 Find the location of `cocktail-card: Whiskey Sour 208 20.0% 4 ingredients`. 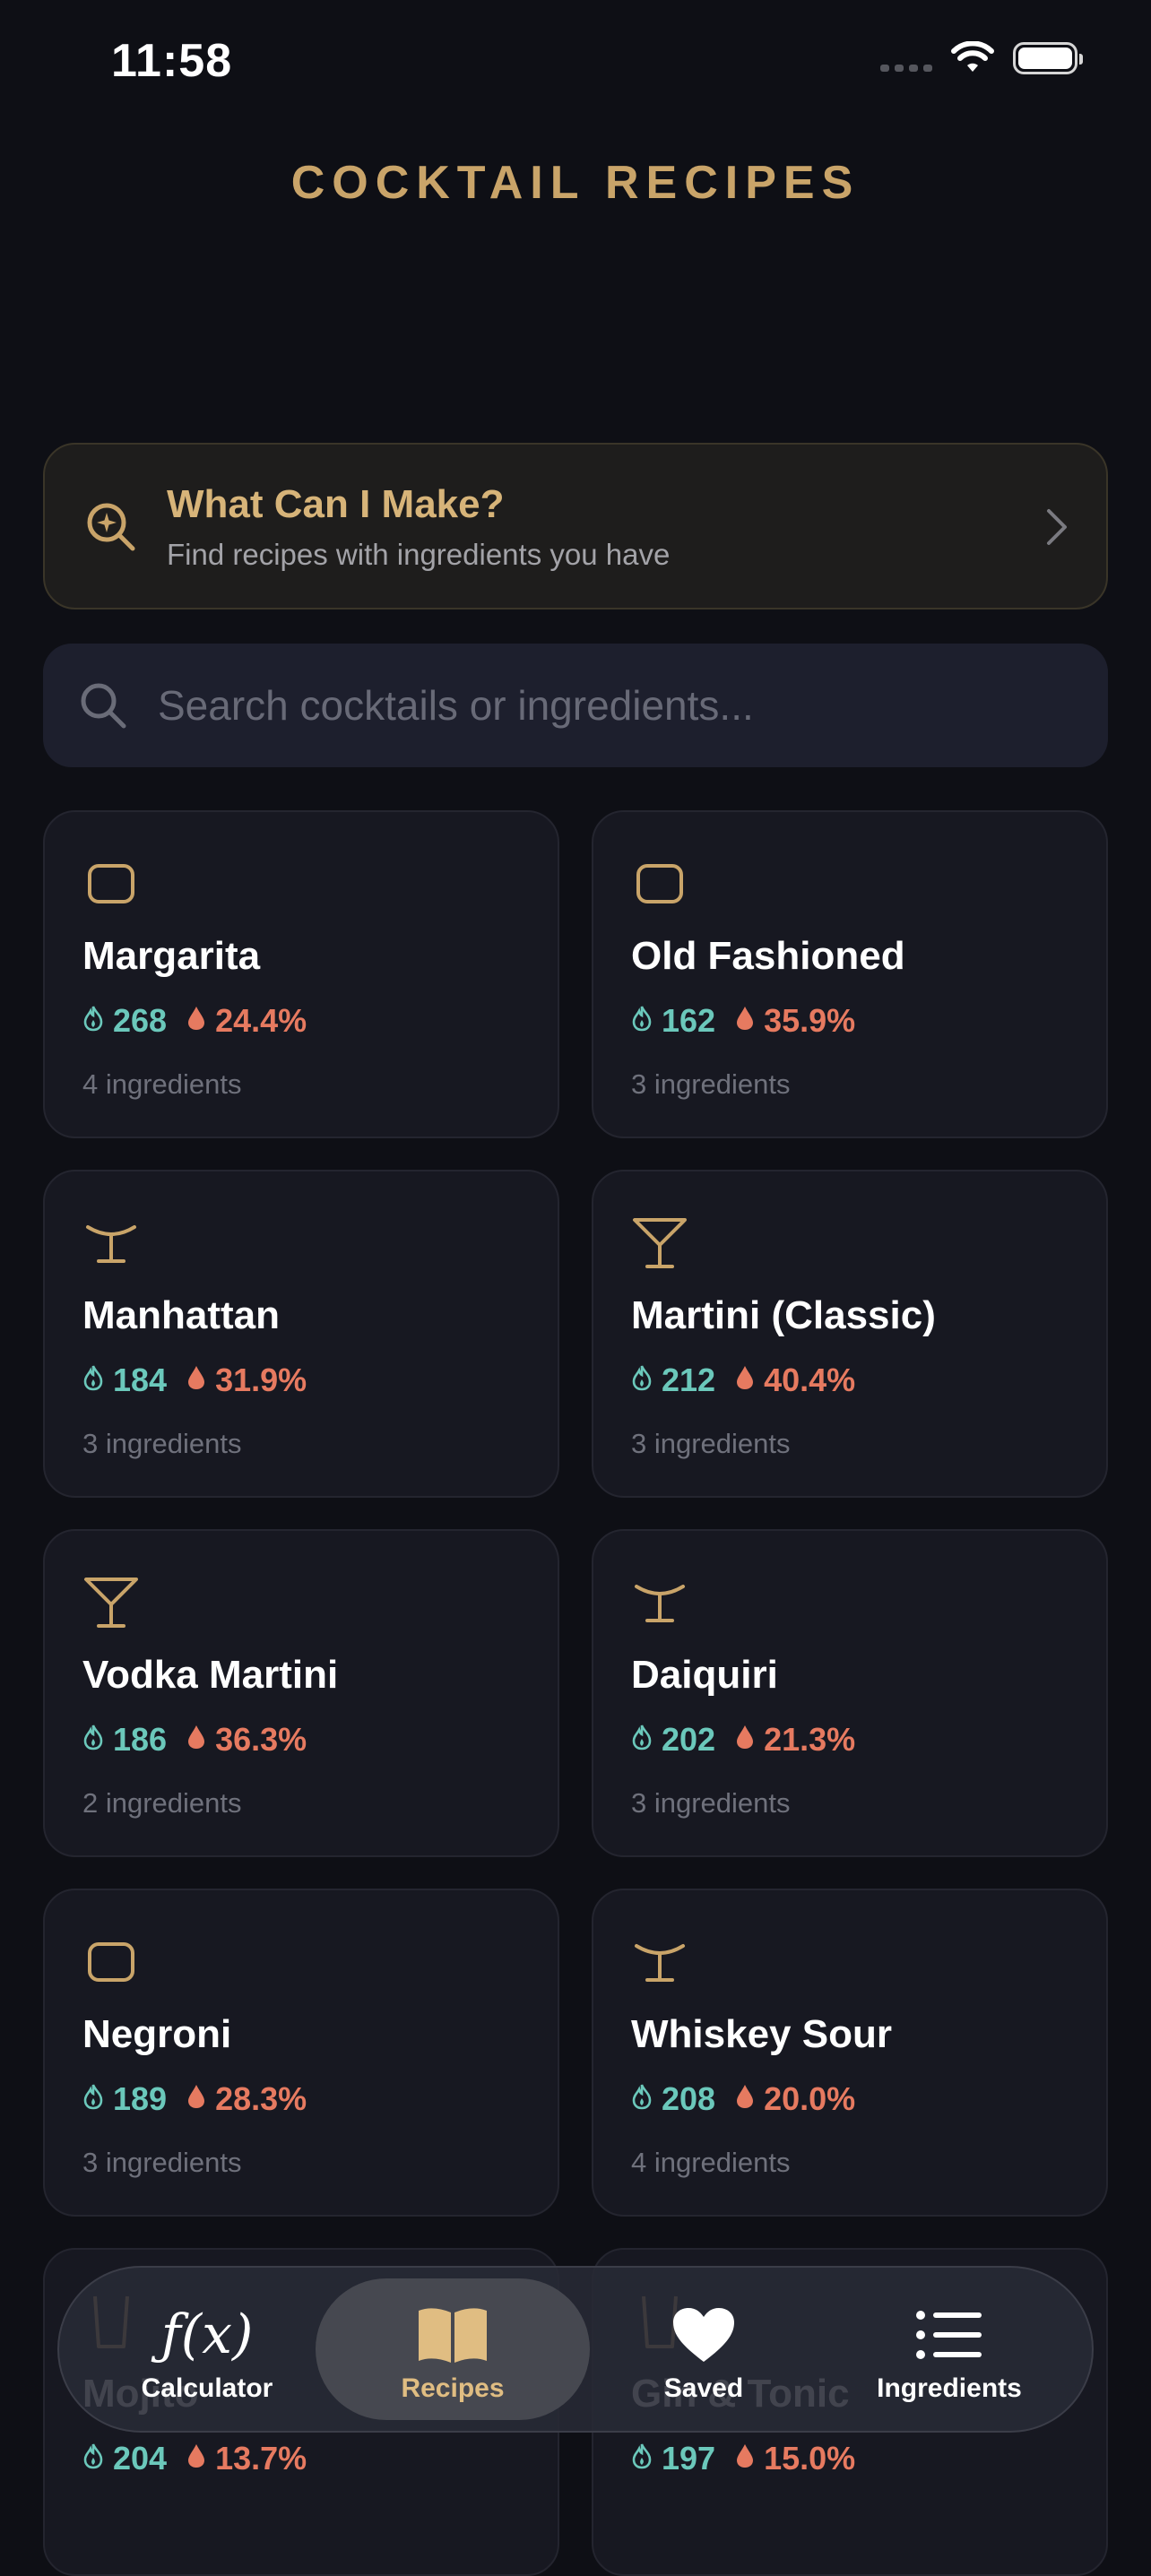

cocktail-card: Whiskey Sour 208 20.0% 4 ingredients is located at coordinates (850, 2053).